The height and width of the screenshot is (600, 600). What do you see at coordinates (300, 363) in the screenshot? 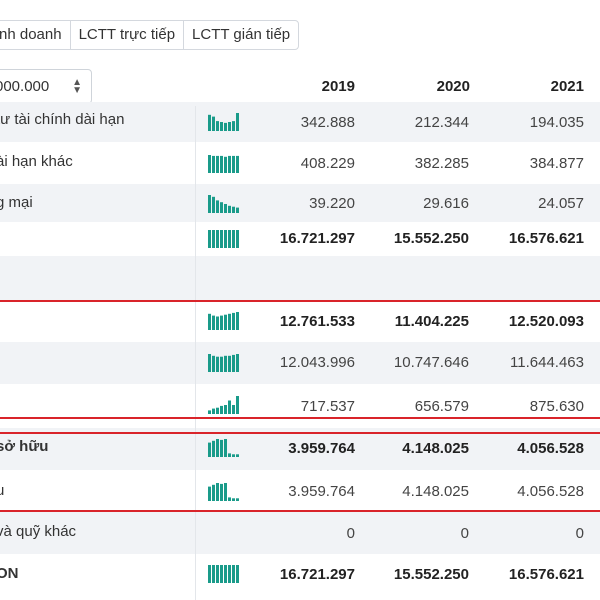
I see `table-row: 12.043.996 10.747.646 11.644.463` at bounding box center [300, 363].